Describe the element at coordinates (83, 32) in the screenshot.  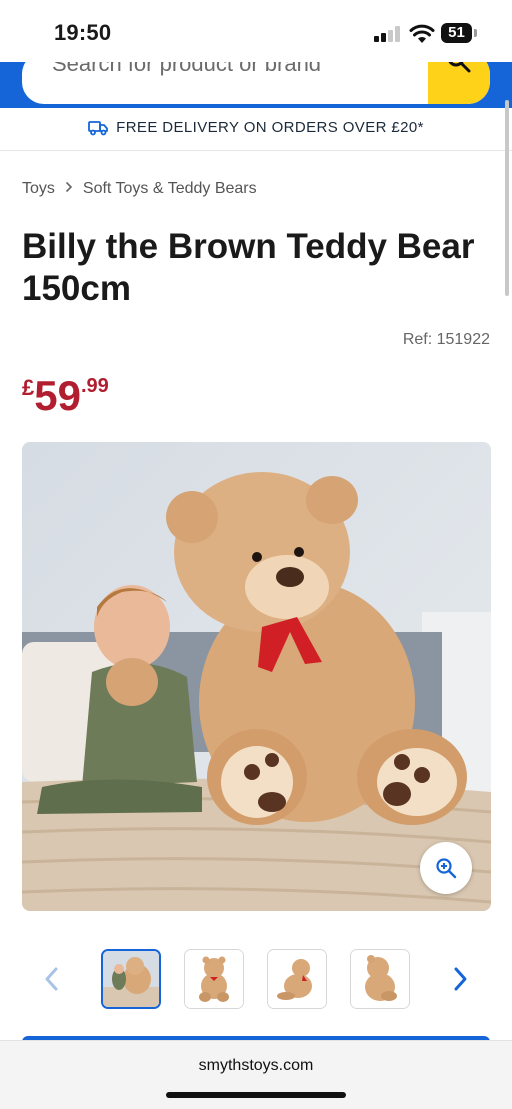
I see `status-time: 19:50` at that location.